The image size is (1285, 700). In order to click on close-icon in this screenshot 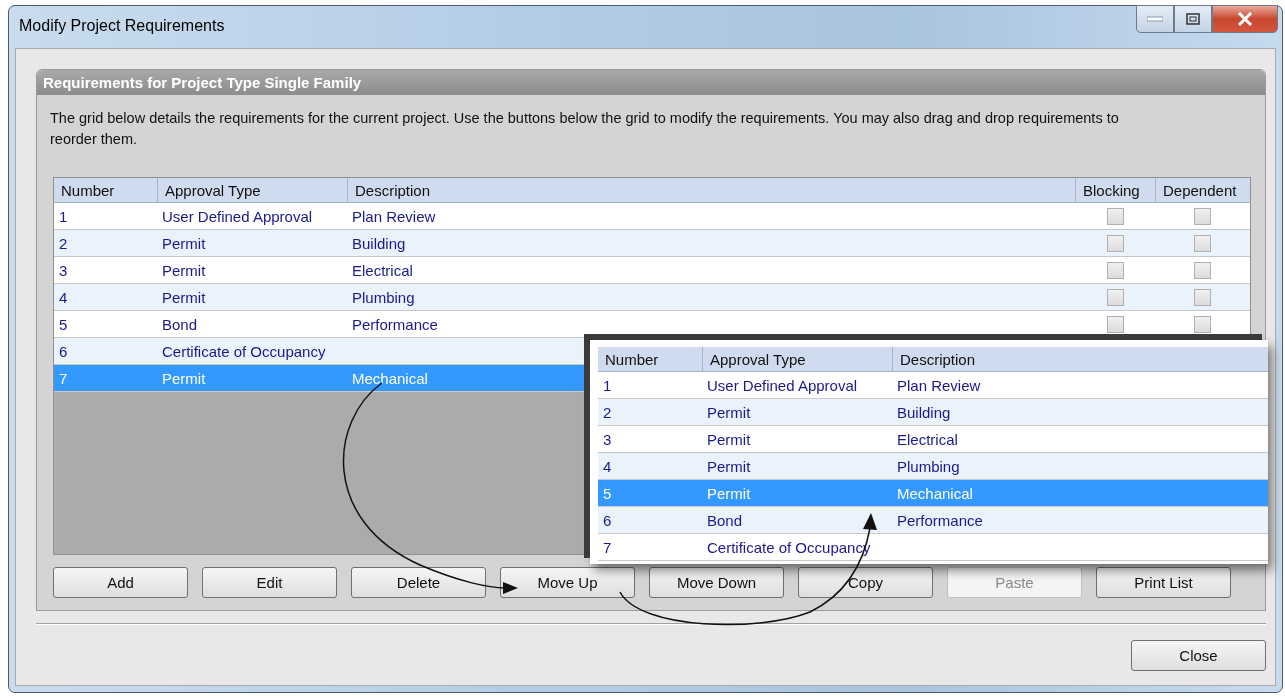, I will do `click(1245, 19)`.